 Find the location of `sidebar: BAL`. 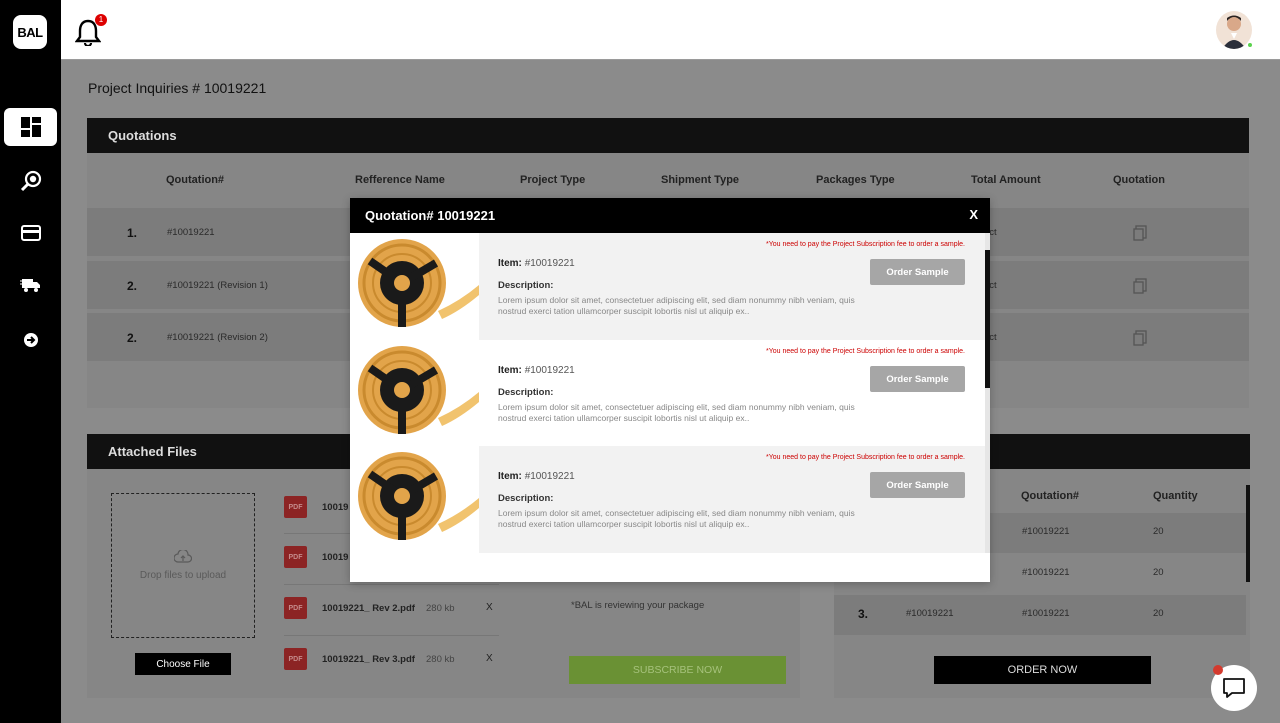

sidebar: BAL is located at coordinates (30, 361).